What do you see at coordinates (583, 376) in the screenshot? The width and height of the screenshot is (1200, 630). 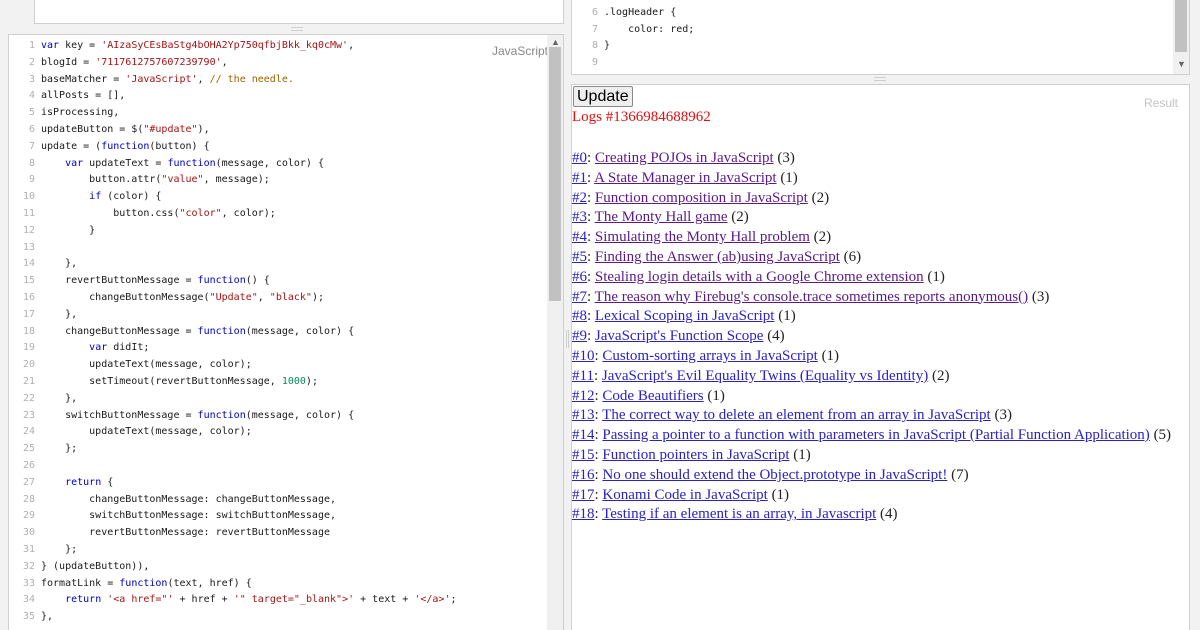 I see `post-number-link: #11` at bounding box center [583, 376].